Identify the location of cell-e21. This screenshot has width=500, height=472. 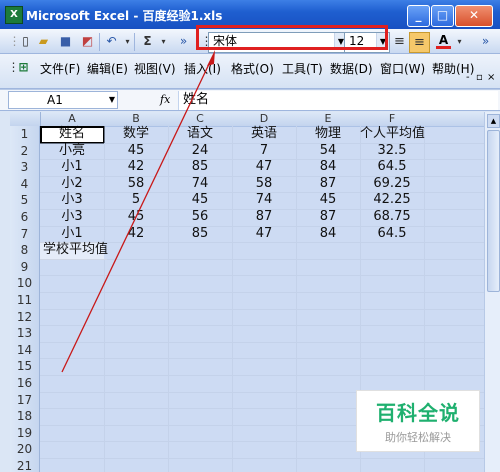
(328, 465).